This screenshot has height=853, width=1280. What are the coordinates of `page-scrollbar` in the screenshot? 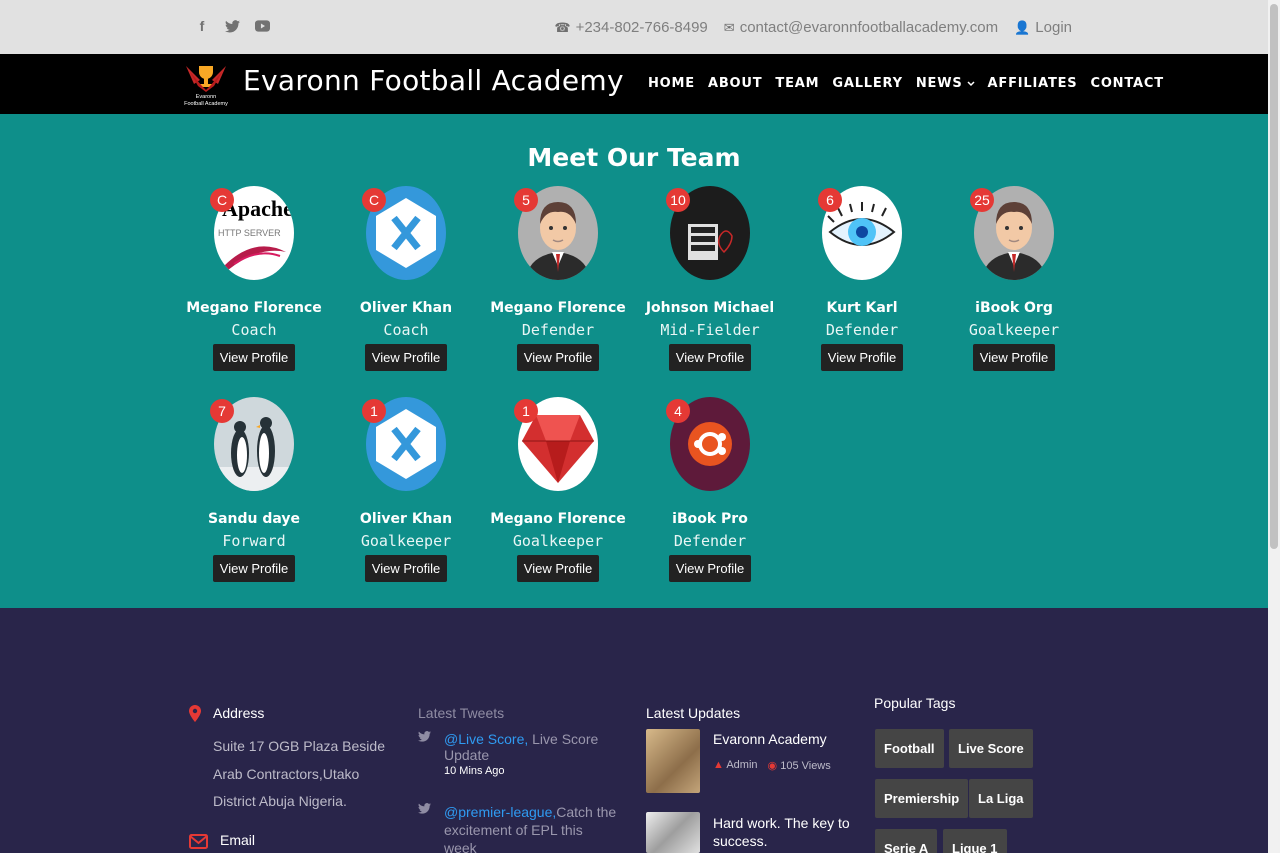 It's located at (1274, 426).